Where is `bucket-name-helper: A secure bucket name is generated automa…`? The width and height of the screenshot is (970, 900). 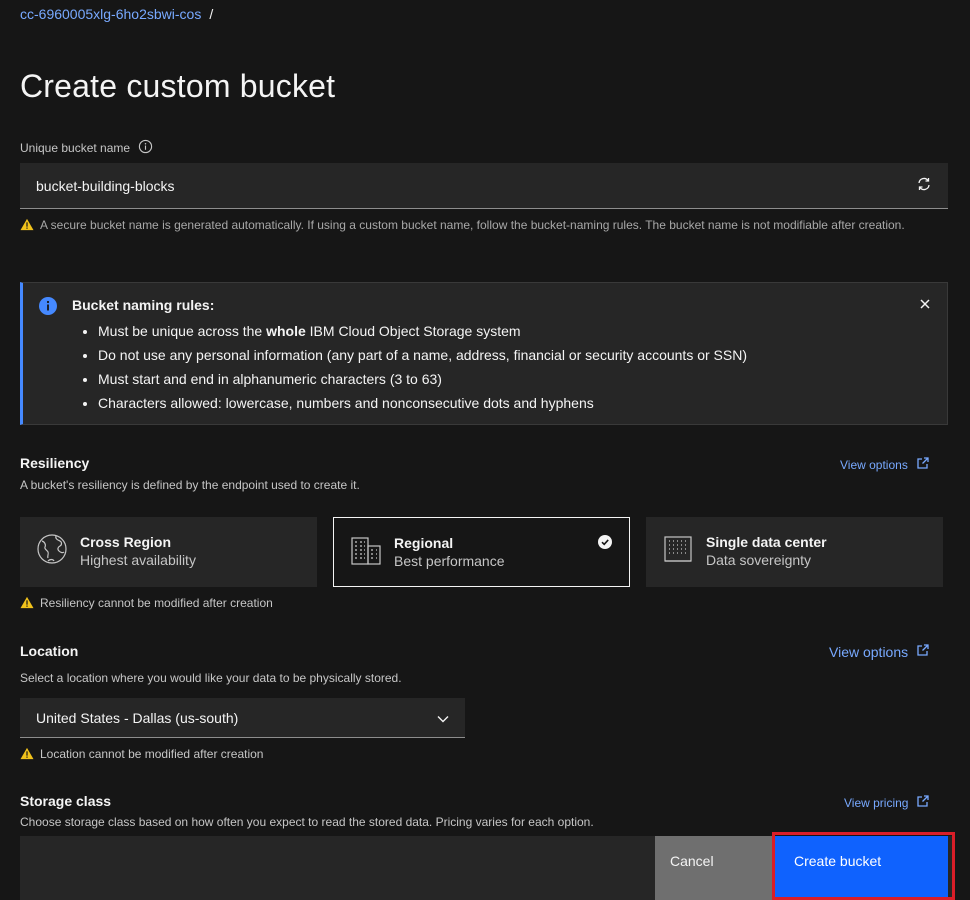
bucket-name-helper: A secure bucket name is generated automa… is located at coordinates (480, 226).